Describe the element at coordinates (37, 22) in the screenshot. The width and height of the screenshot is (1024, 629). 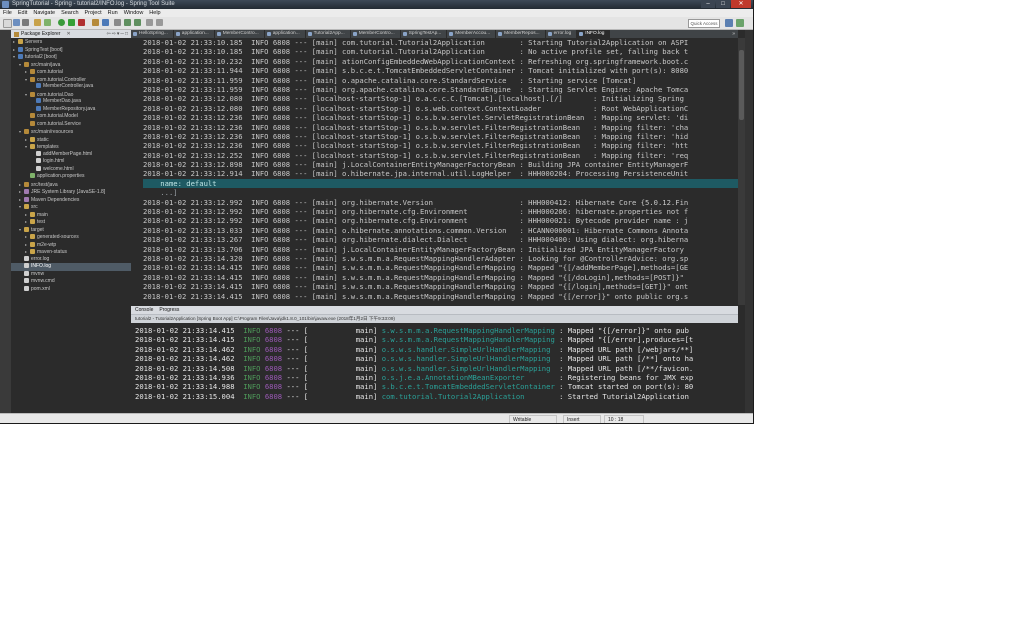
I see `open-type-icon` at that location.